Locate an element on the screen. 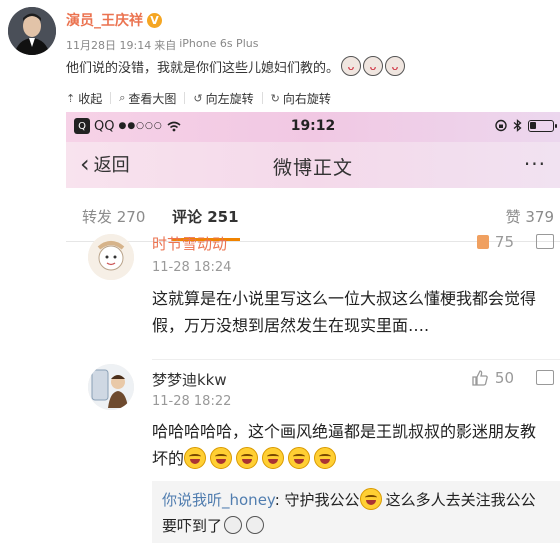 This screenshot has width=560, height=543. laugh-emoji-row is located at coordinates (262, 458).